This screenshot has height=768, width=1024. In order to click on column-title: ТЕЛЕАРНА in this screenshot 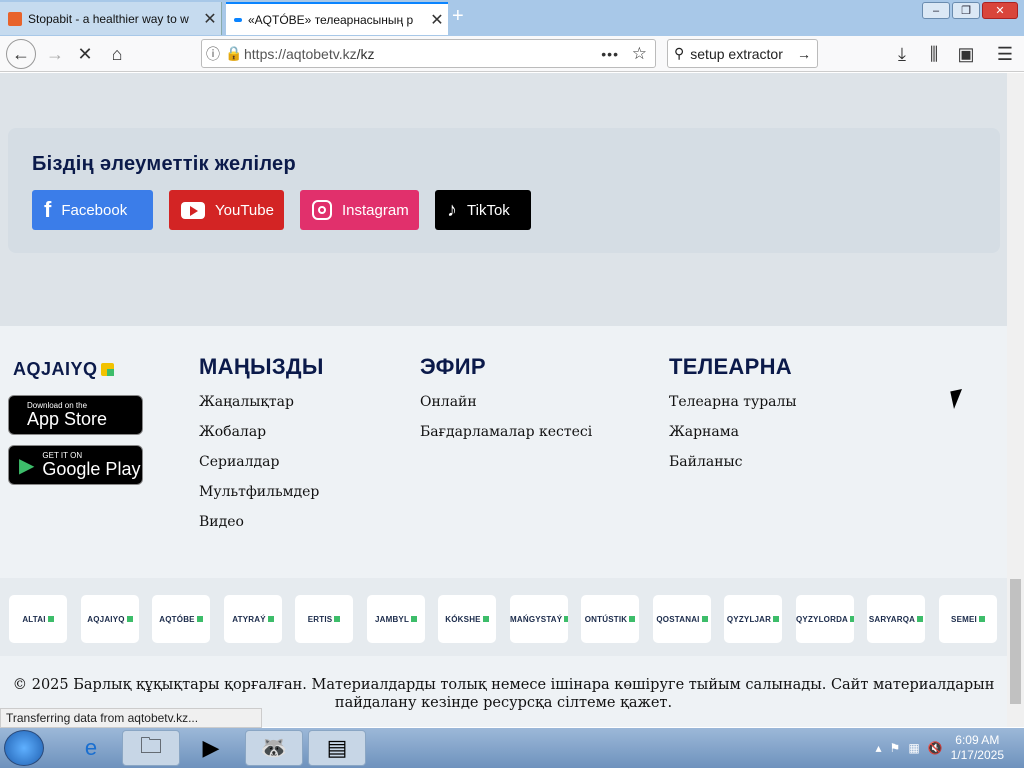, I will do `click(730, 366)`.